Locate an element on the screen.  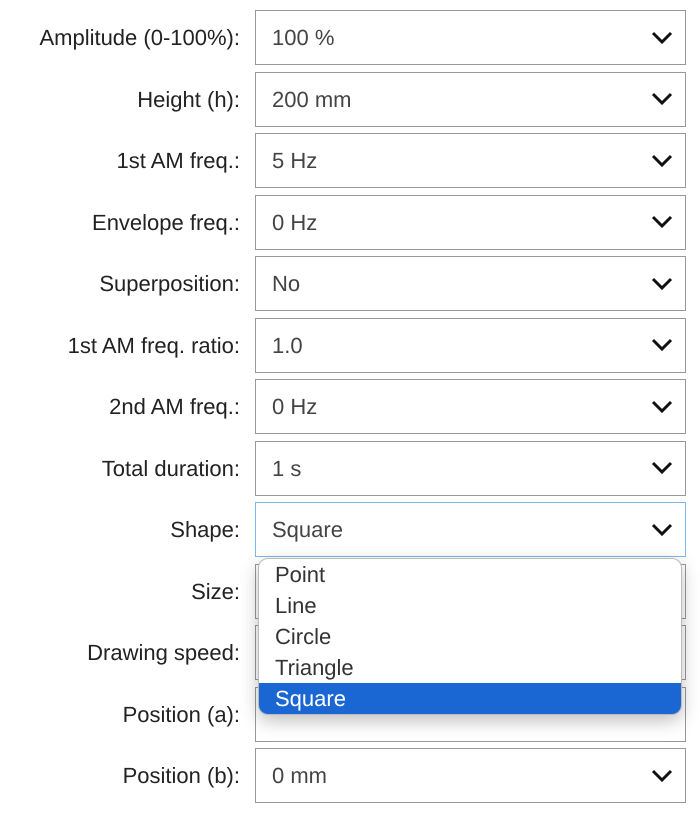
field-label: 1st AM freq.: is located at coordinates (178, 161).